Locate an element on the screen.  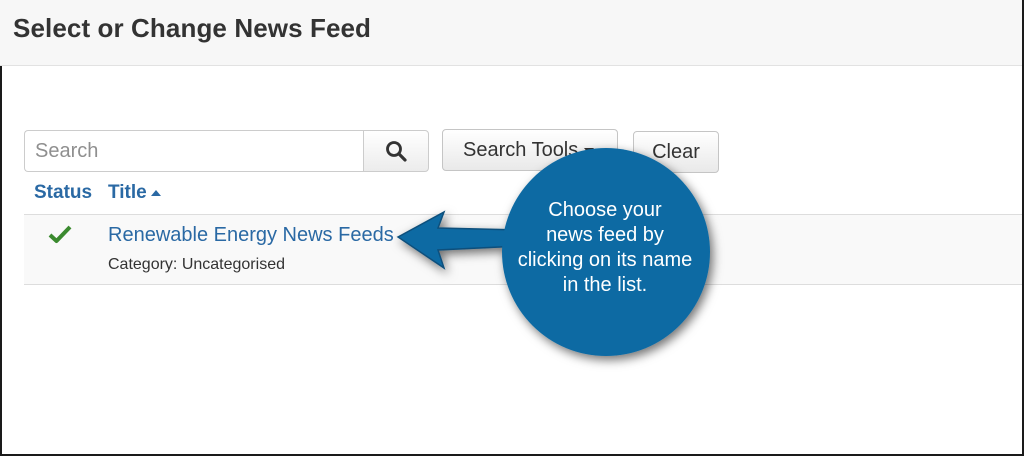
callout-line: in the list. is located at coordinates (605, 285).